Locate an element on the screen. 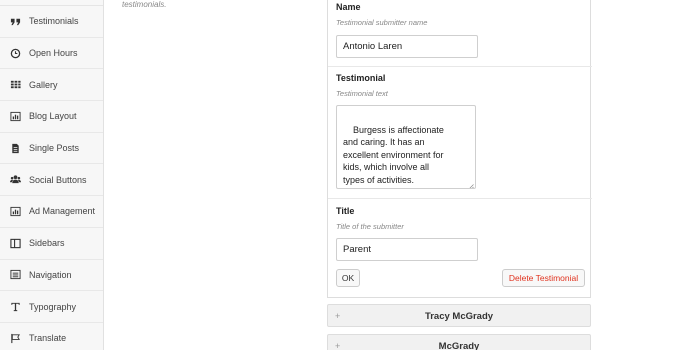  delete-testimonial-button: Delete Testimonial is located at coordinates (543, 278).